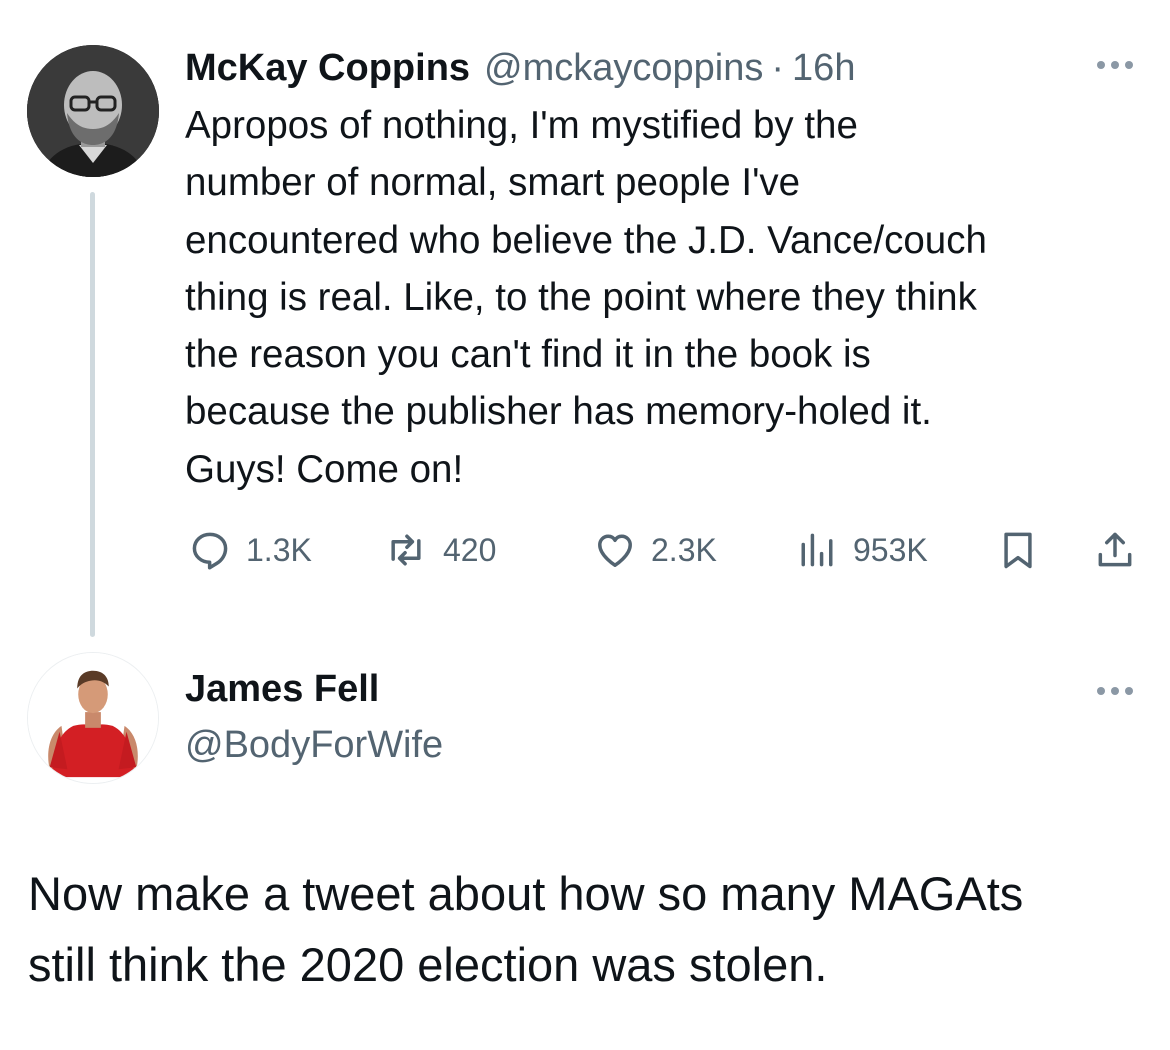 The image size is (1170, 1050). What do you see at coordinates (521, 125) in the screenshot?
I see `tweet-text-line: Apropos of nothing, I'm mystified by the` at bounding box center [521, 125].